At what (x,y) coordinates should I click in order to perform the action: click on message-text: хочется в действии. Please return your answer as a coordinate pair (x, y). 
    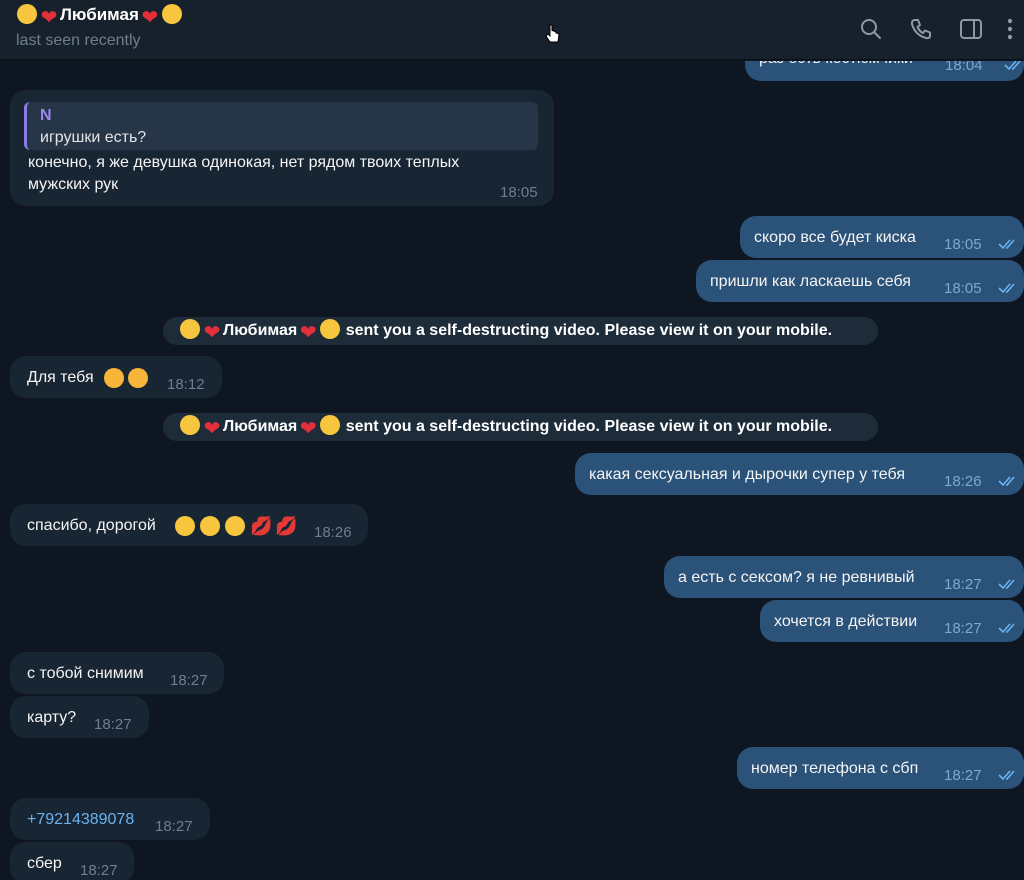
    Looking at the image, I should click on (846, 621).